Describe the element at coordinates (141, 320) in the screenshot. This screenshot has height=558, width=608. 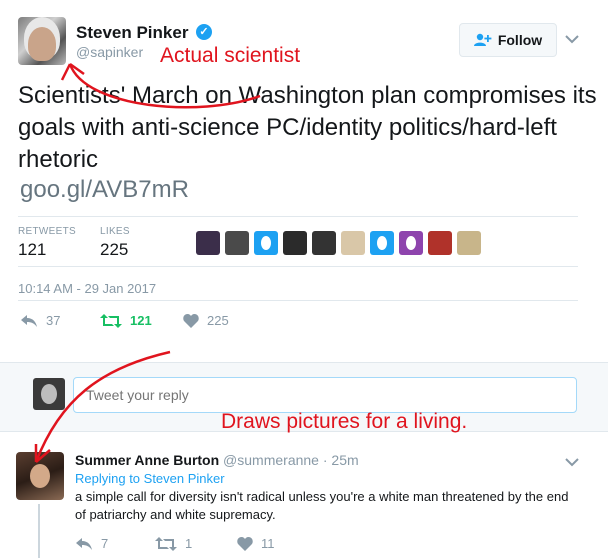
I see `retweet-count: 121` at that location.